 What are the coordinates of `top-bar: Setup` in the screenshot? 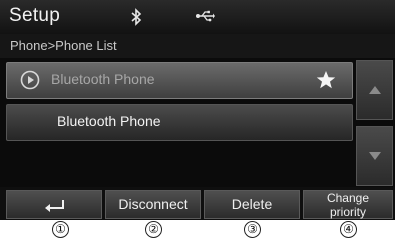 It's located at (197, 17).